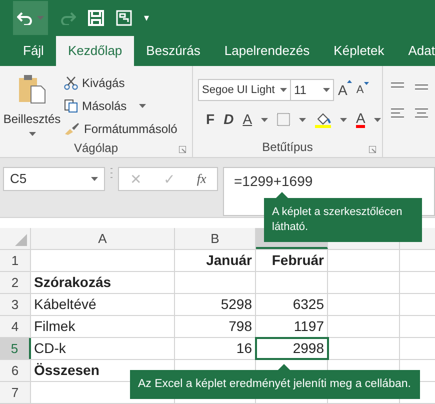 The height and width of the screenshot is (404, 435). I want to click on insert-function-button: fx, so click(201, 179).